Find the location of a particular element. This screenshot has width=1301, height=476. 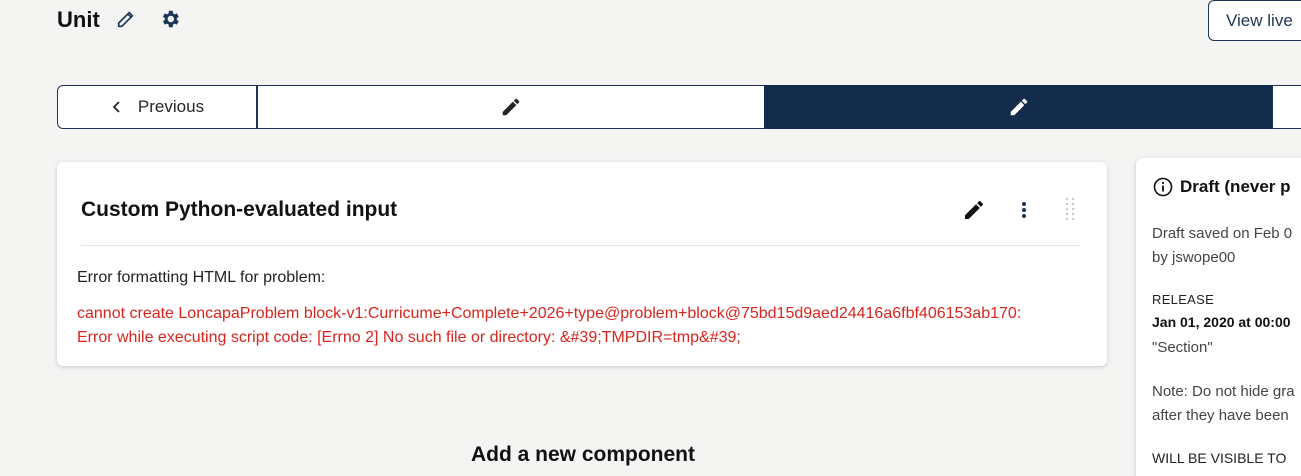

add-component-heading: Add a new component is located at coordinates (583, 454).